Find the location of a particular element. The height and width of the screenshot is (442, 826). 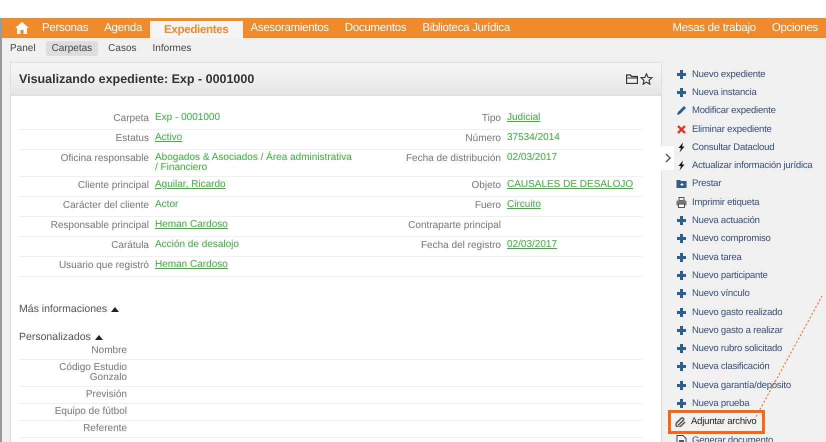

field-value: 02/03/2017 is located at coordinates (532, 158).